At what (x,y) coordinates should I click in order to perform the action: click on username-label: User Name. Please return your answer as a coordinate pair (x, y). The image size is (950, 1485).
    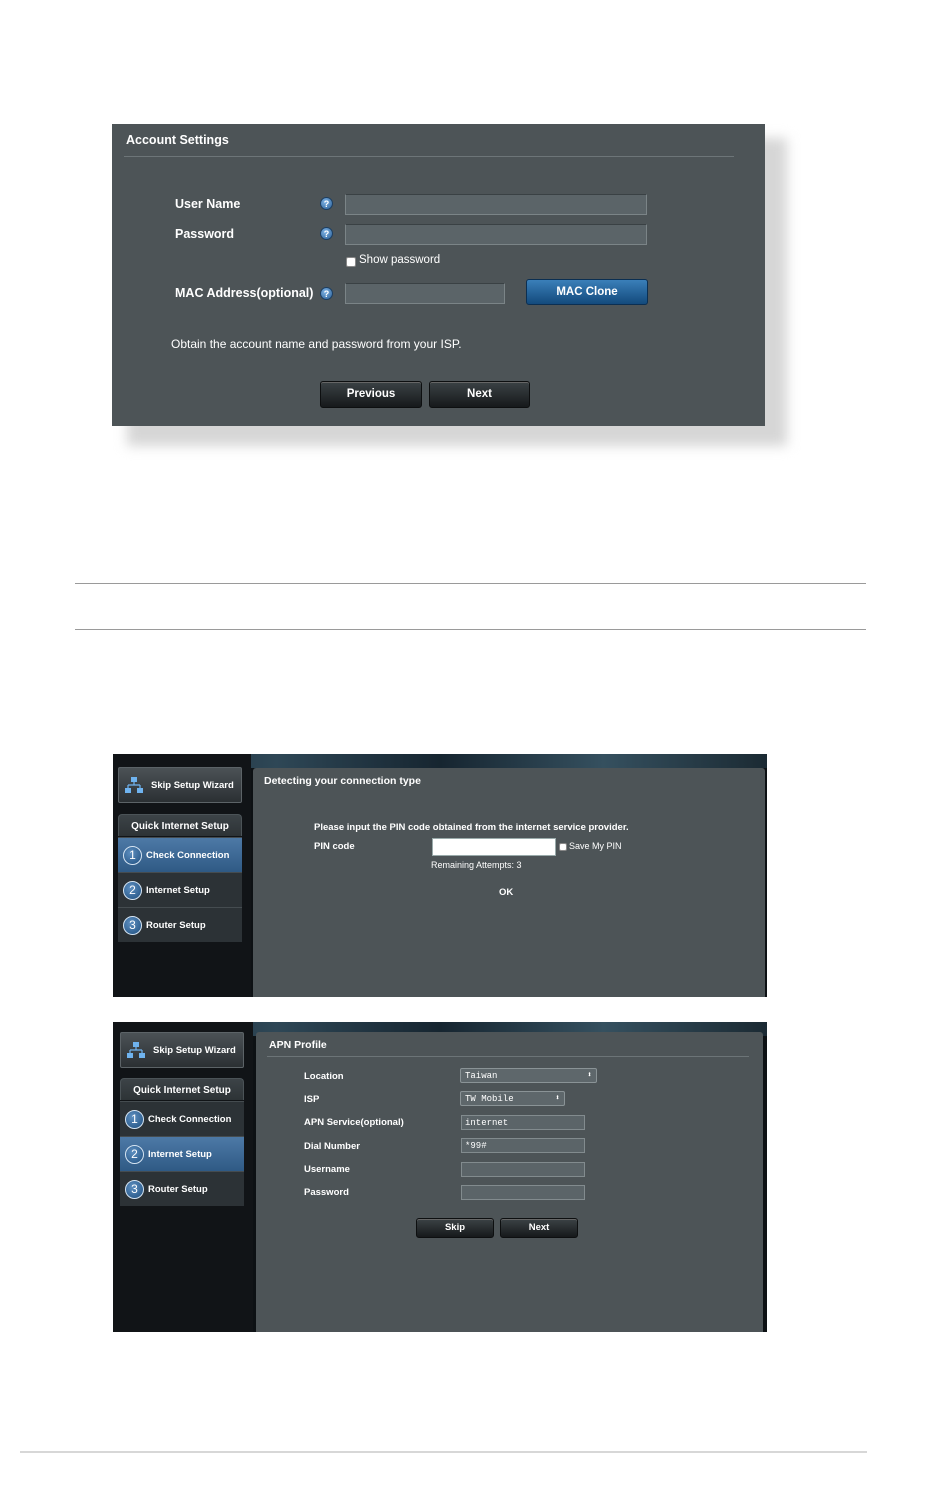
    Looking at the image, I should click on (208, 204).